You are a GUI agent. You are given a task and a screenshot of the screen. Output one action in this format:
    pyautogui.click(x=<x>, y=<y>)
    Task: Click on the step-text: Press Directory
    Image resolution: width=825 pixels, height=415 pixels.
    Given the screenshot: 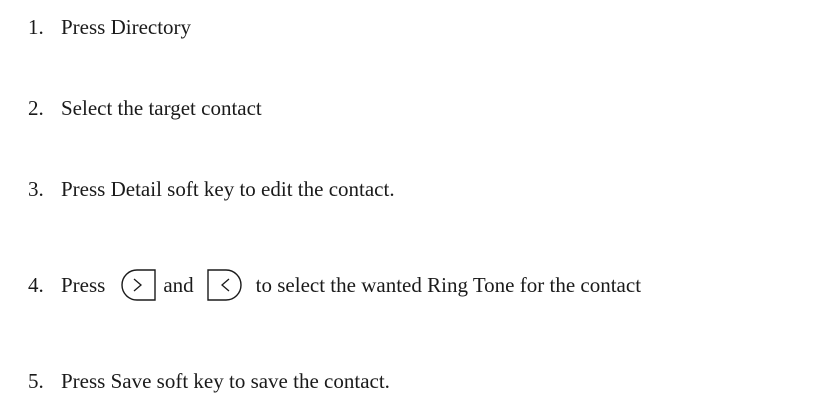 What is the action you would take?
    pyautogui.click(x=126, y=26)
    